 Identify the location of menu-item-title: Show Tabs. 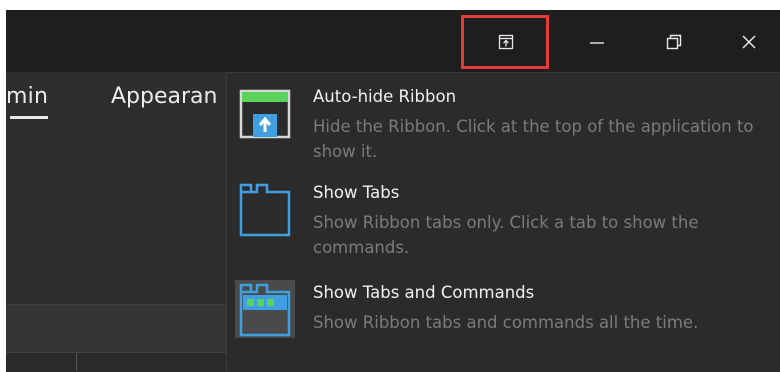
(356, 192).